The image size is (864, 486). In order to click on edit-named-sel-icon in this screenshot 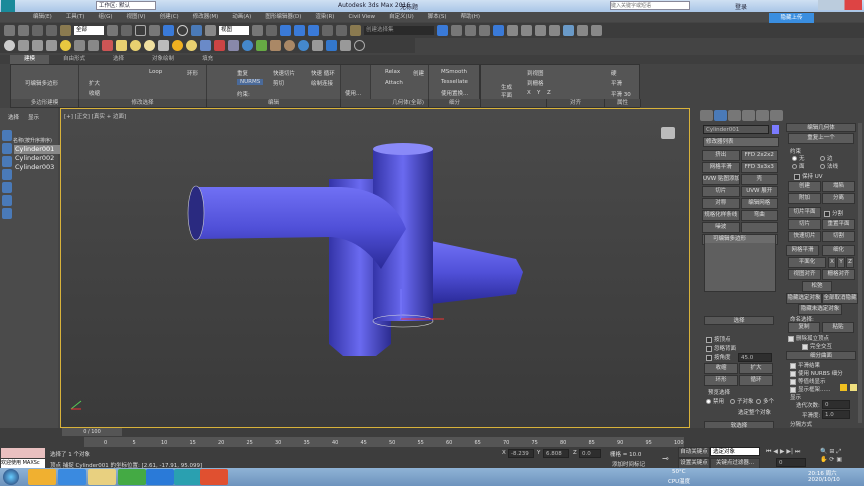, I will do `click(355, 30)`.